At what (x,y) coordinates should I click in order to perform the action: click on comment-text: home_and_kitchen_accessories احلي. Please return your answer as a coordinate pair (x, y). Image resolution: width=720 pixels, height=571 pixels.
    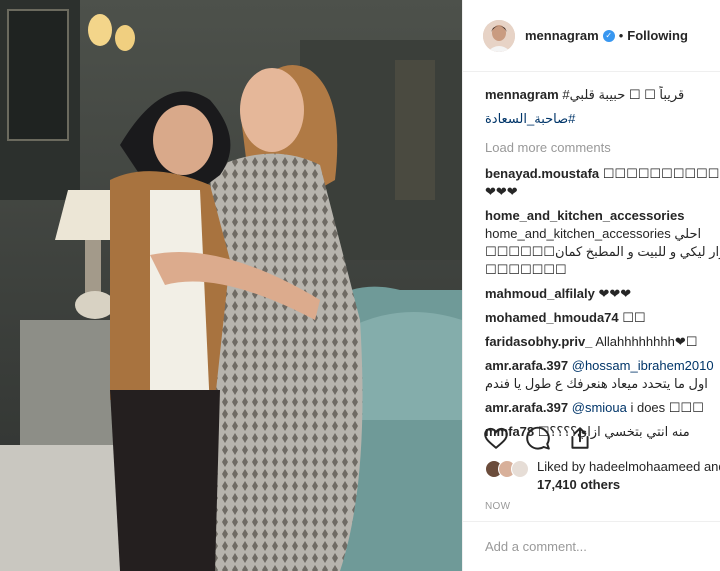
    Looking at the image, I should click on (593, 233).